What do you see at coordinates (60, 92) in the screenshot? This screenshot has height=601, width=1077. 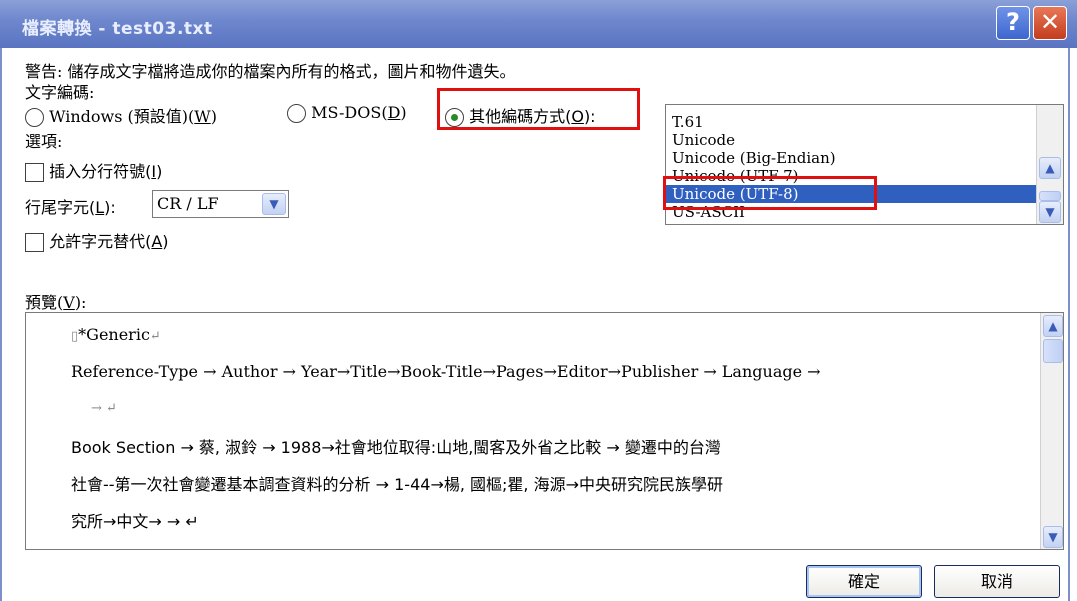 I see `encoding-label: 文字編碼:` at bounding box center [60, 92].